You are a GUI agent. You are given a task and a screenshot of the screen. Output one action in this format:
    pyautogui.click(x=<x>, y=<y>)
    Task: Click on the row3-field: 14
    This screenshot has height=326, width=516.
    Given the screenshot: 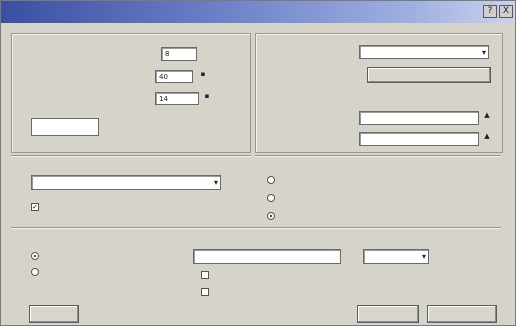 What is the action you would take?
    pyautogui.click(x=177, y=98)
    